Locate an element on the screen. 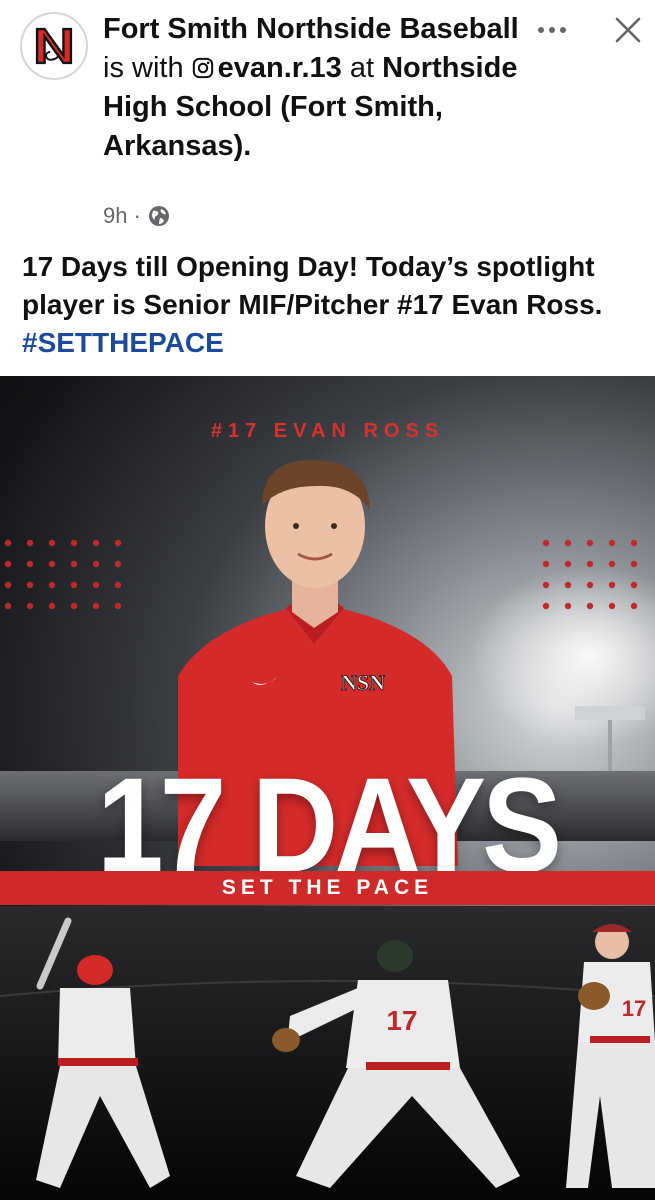 This screenshot has height=1200, width=655. more-horizontal-icon is located at coordinates (552, 30).